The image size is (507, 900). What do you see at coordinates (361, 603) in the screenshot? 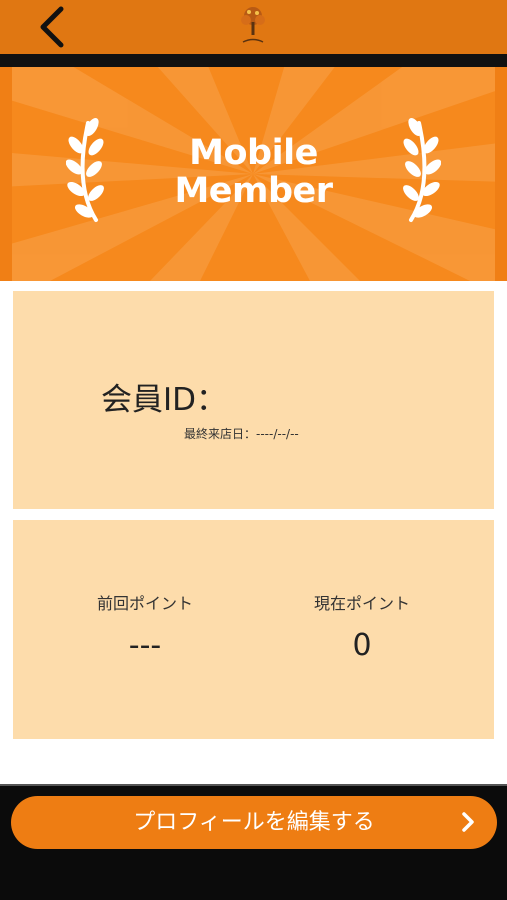
I see `current-points-label: 現在ポイント` at bounding box center [361, 603].